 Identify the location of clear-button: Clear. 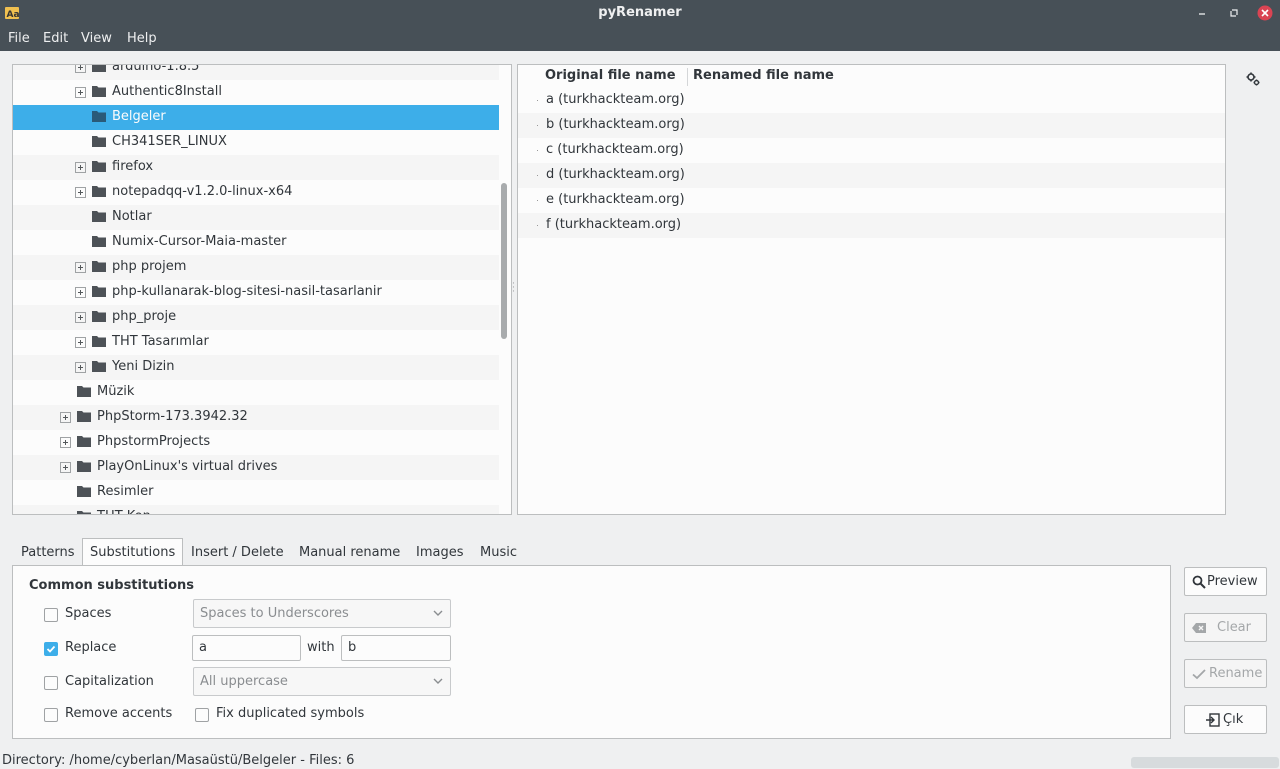
(1225, 627).